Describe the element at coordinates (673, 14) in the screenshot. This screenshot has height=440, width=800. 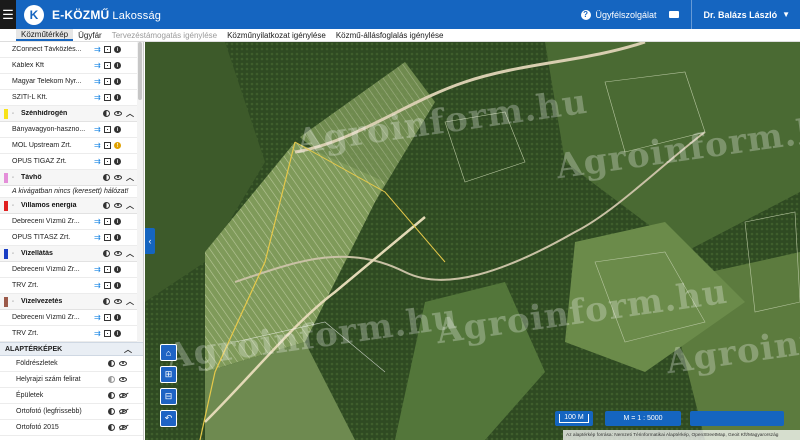
I see `mail-icon` at that location.